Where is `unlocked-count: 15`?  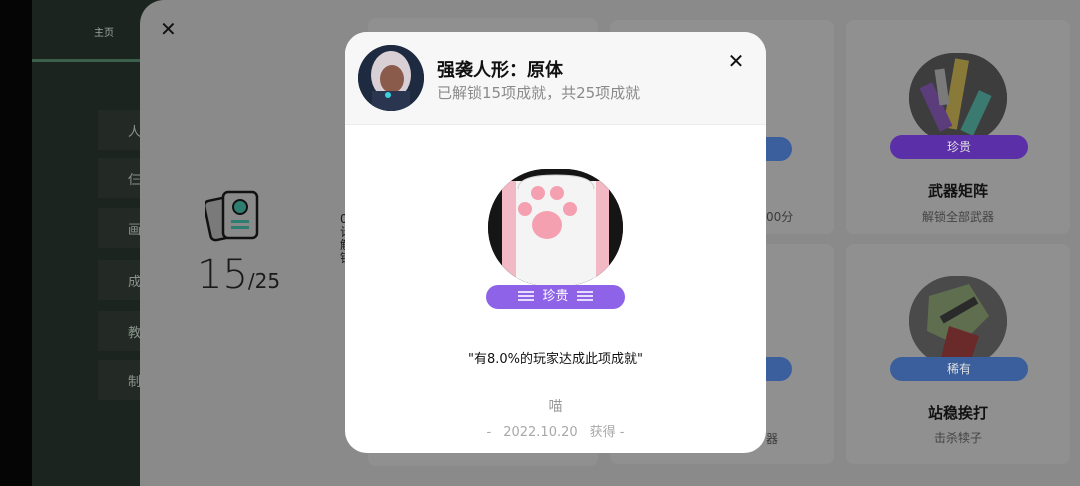
unlocked-count: 15 is located at coordinates (222, 275).